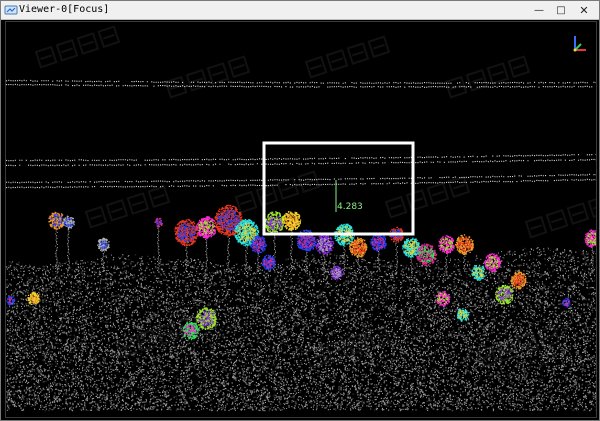 The height and width of the screenshot is (421, 600). What do you see at coordinates (584, 10) in the screenshot?
I see `close-button: ✕` at bounding box center [584, 10].